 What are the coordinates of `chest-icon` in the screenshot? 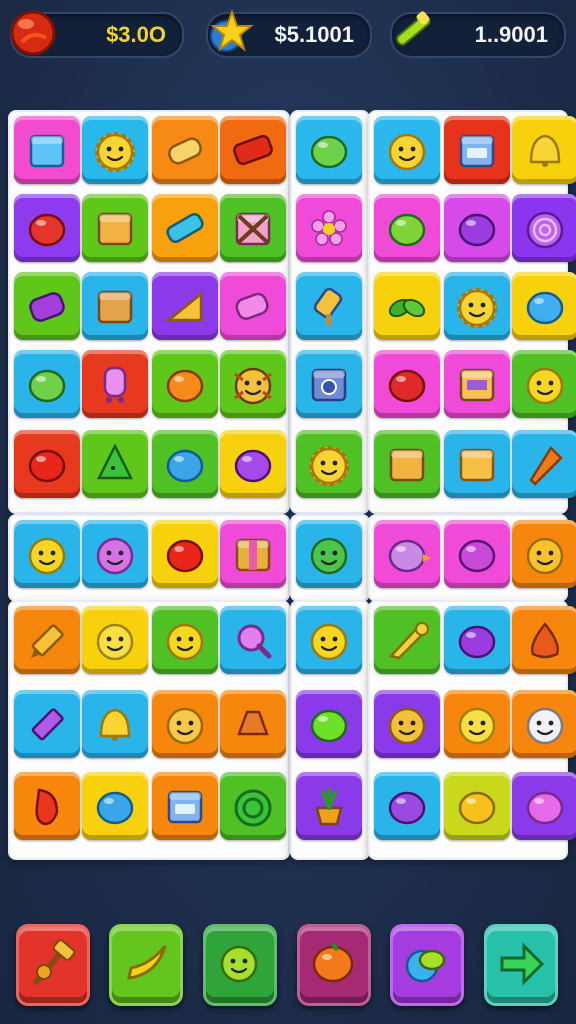 It's located at (477, 385).